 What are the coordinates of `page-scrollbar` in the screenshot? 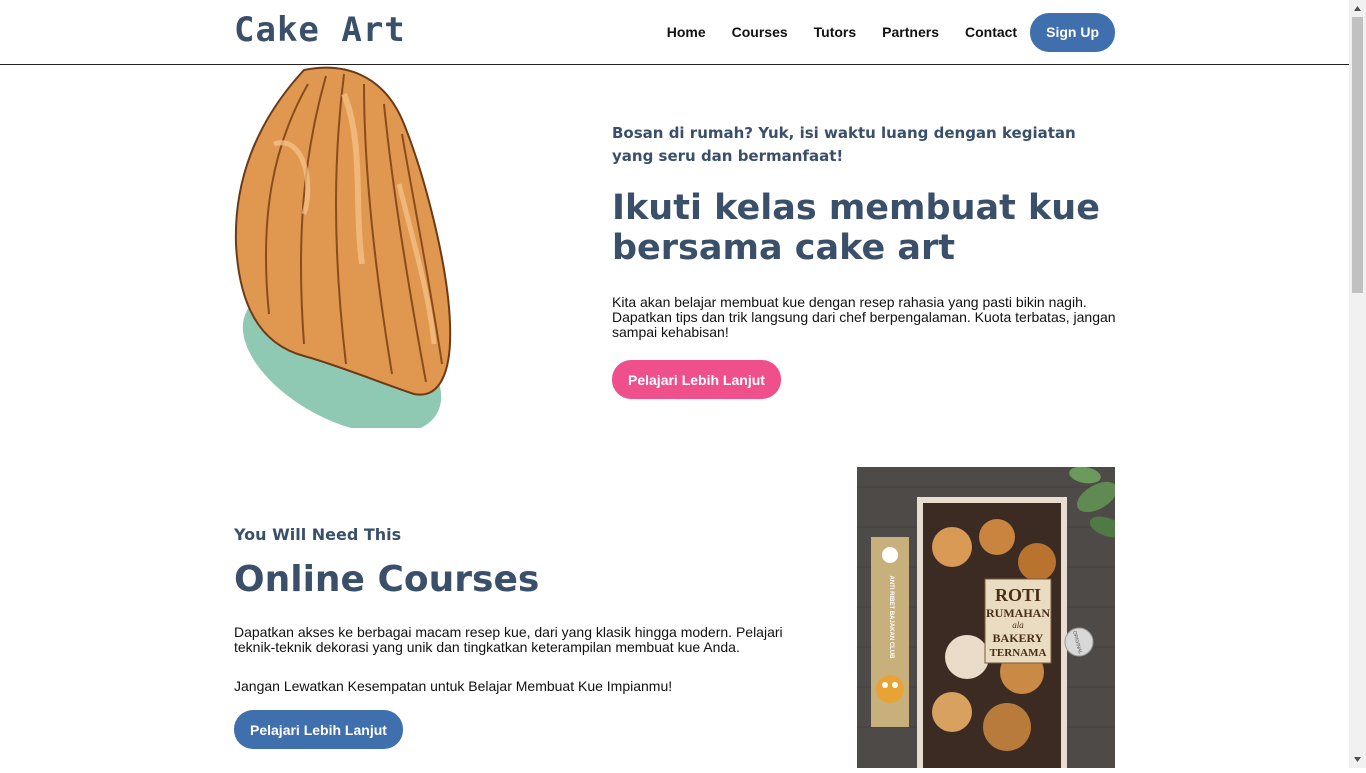 It's located at (1357, 384).